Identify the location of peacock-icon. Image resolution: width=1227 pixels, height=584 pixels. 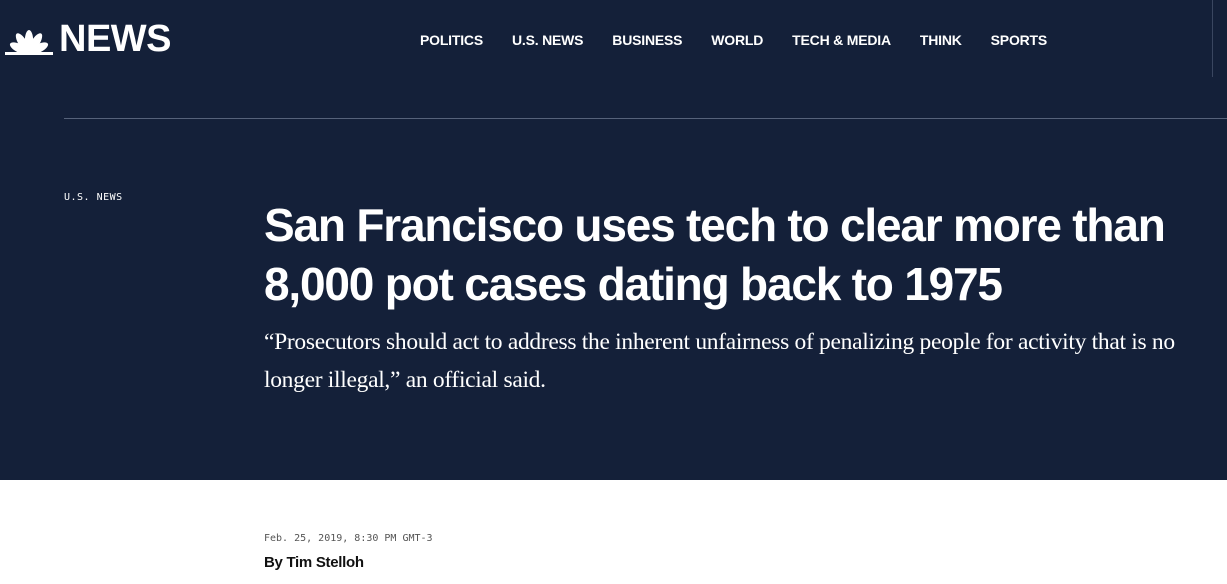
(29, 42).